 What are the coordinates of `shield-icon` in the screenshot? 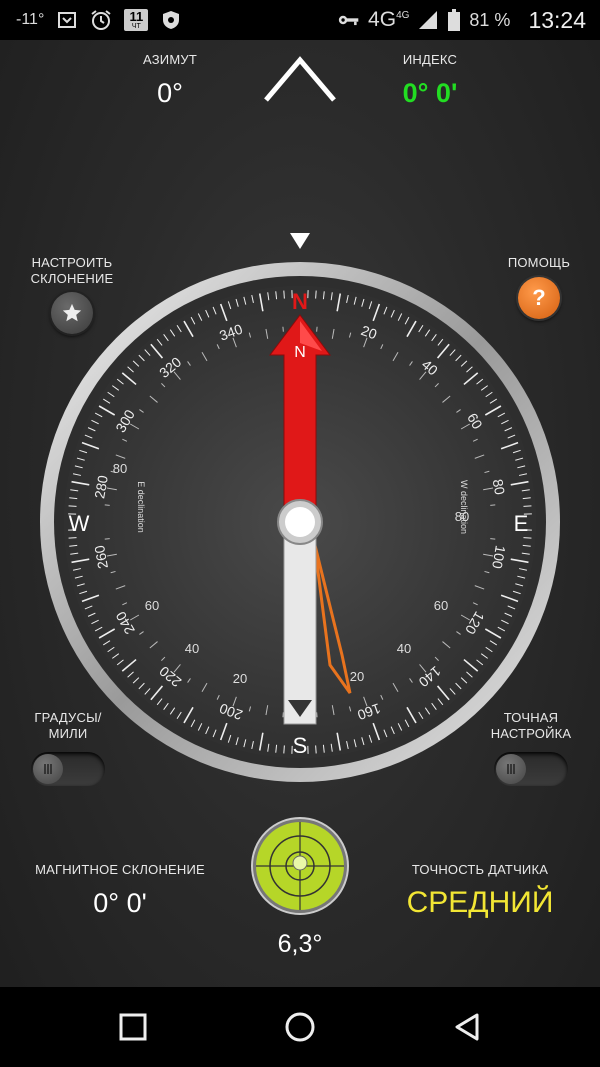 It's located at (171, 20).